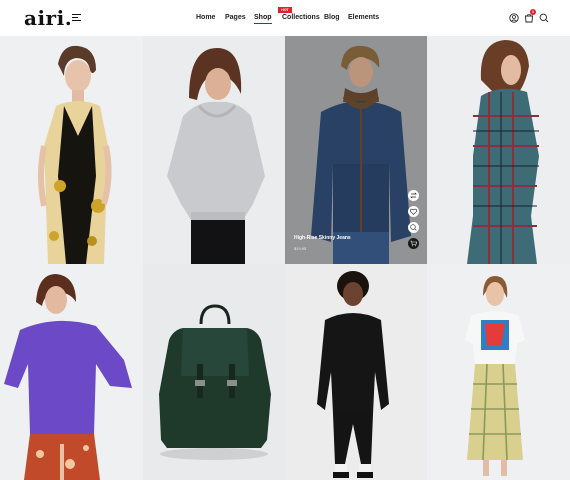  What do you see at coordinates (263, 23) in the screenshot?
I see `active-underline` at bounding box center [263, 23].